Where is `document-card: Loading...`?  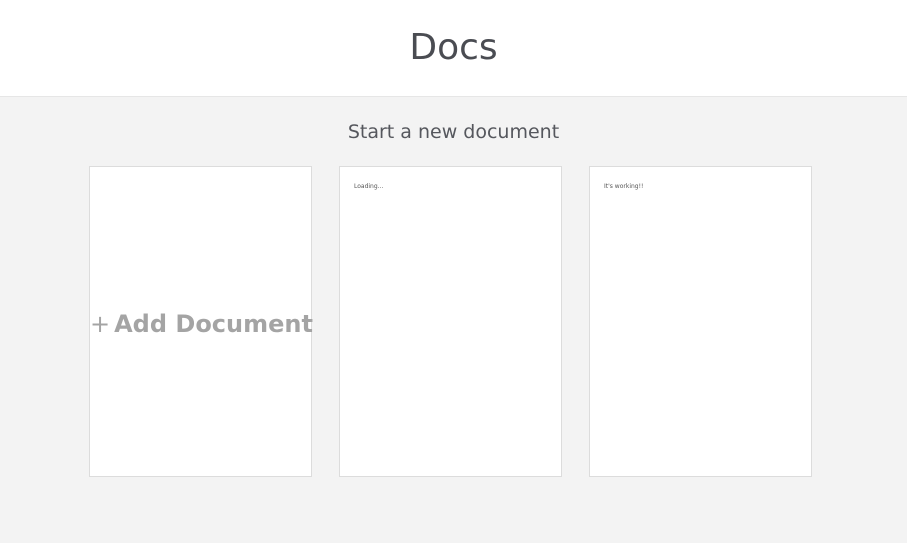
document-card: Loading... is located at coordinates (450, 321).